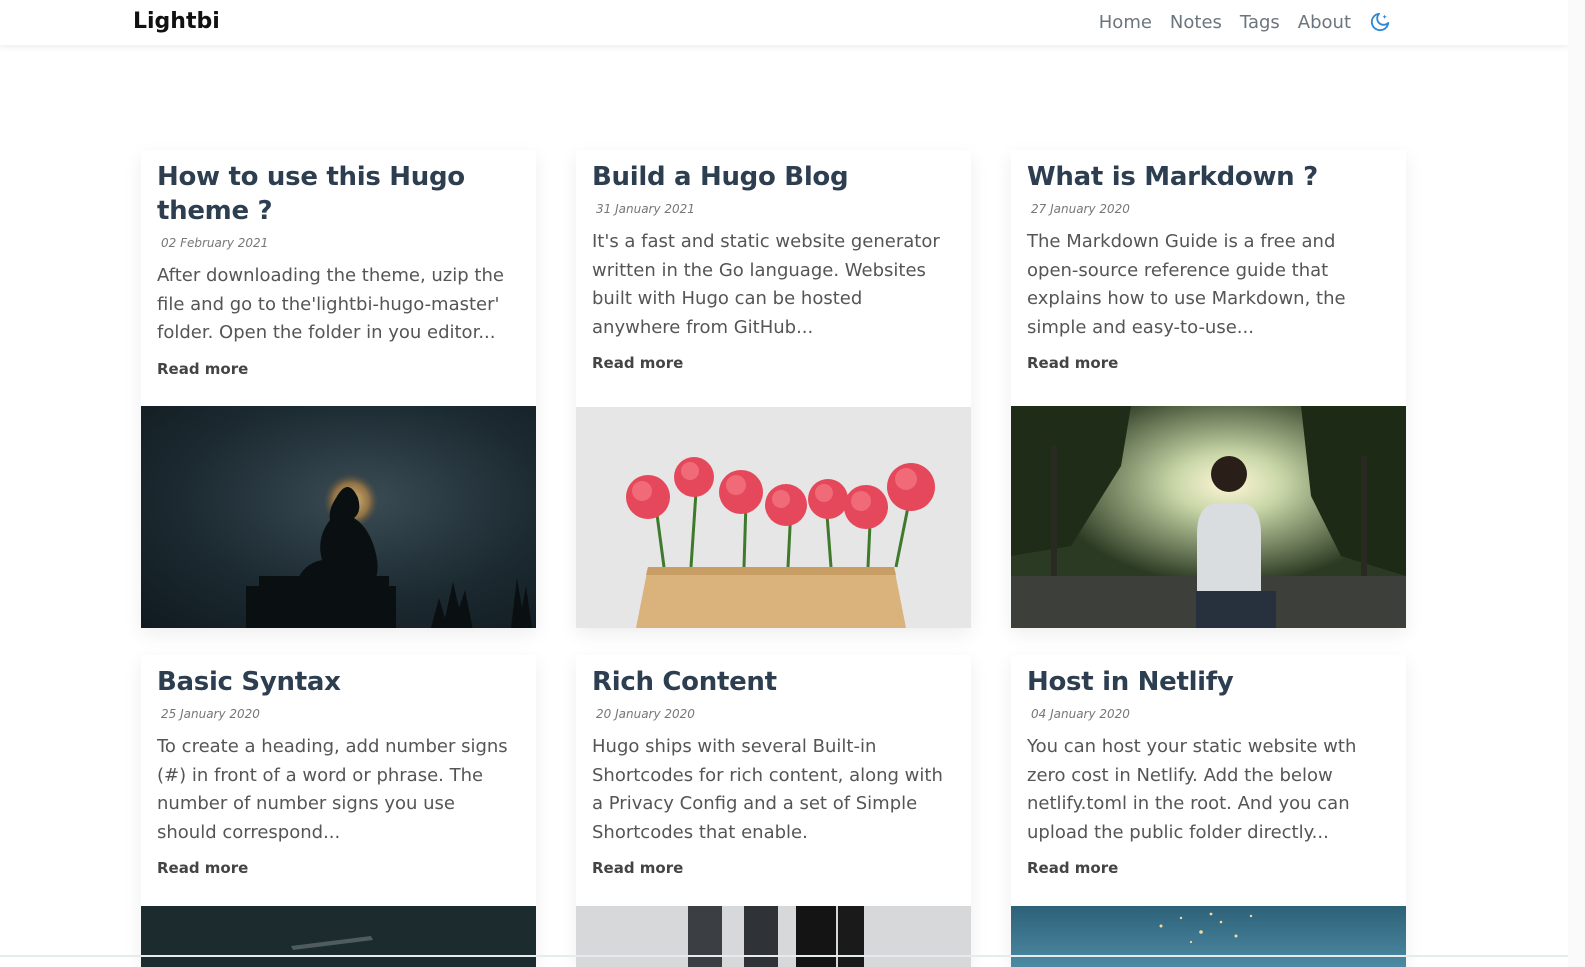 The width and height of the screenshot is (1585, 967). I want to click on post-title-link: Basic Syntax, so click(338, 682).